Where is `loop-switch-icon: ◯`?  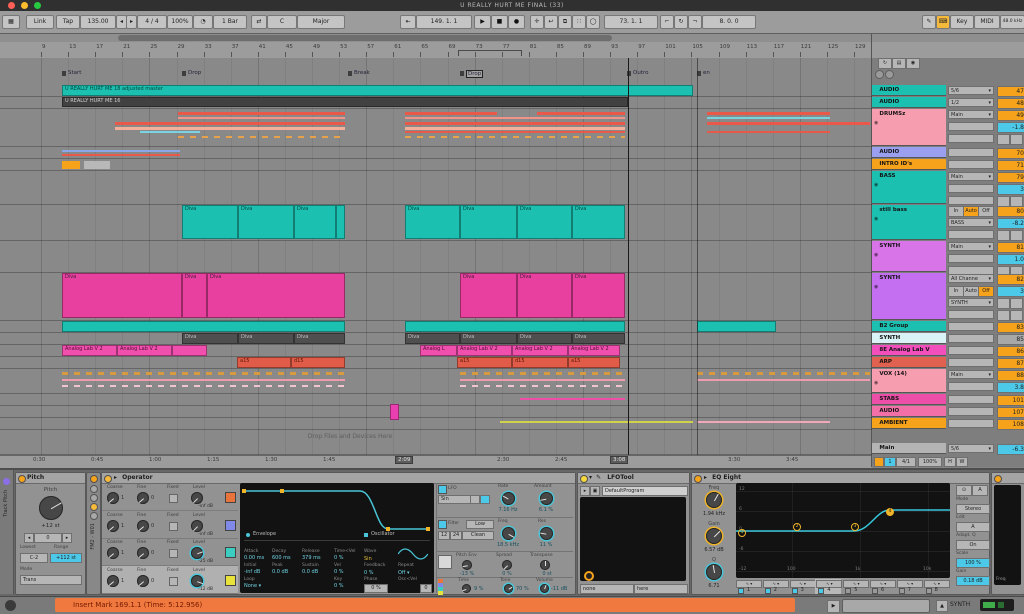
loop-switch-icon: ◯ is located at coordinates (593, 22).